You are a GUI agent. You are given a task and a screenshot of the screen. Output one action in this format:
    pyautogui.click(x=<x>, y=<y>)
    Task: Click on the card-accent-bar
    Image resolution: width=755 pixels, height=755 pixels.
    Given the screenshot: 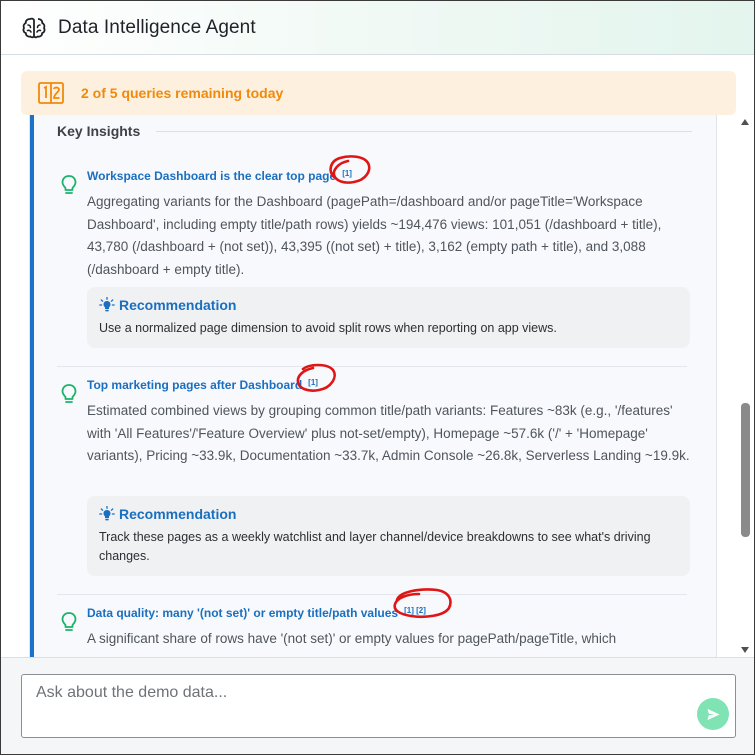 What is the action you would take?
    pyautogui.click(x=32, y=386)
    